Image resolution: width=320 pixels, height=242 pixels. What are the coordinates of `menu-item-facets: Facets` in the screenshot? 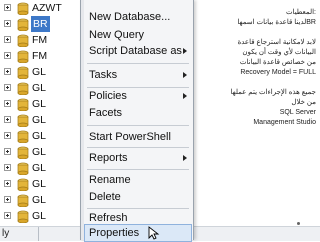 It's located at (138, 113).